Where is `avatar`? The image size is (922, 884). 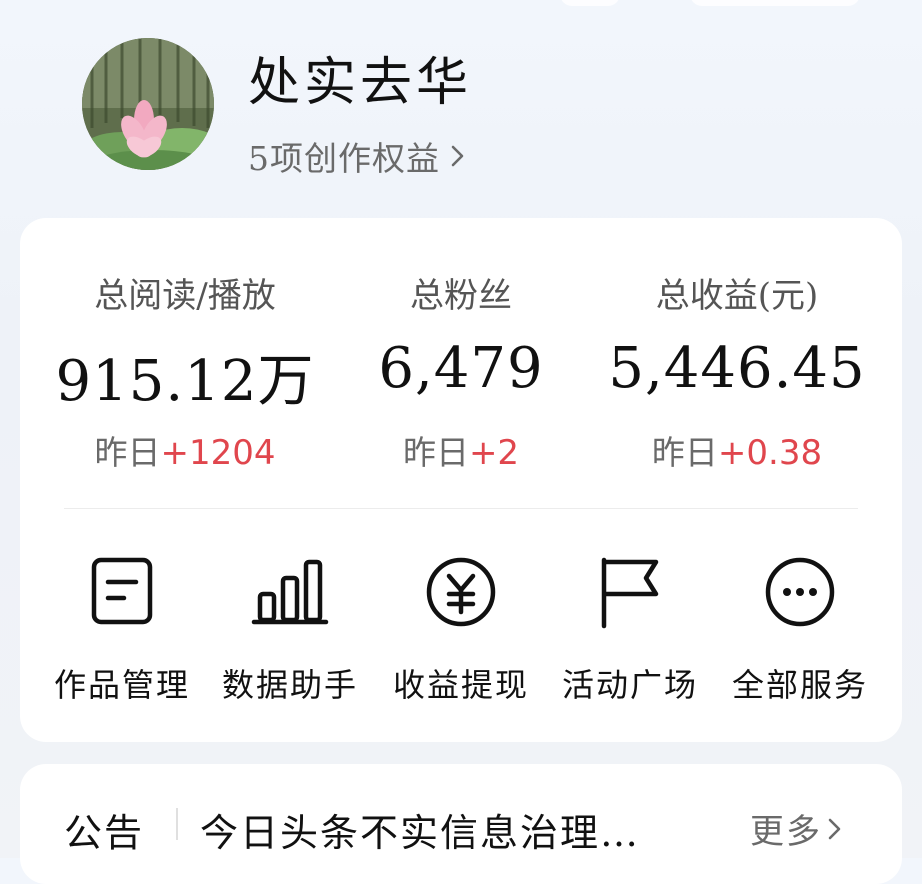 avatar is located at coordinates (148, 104).